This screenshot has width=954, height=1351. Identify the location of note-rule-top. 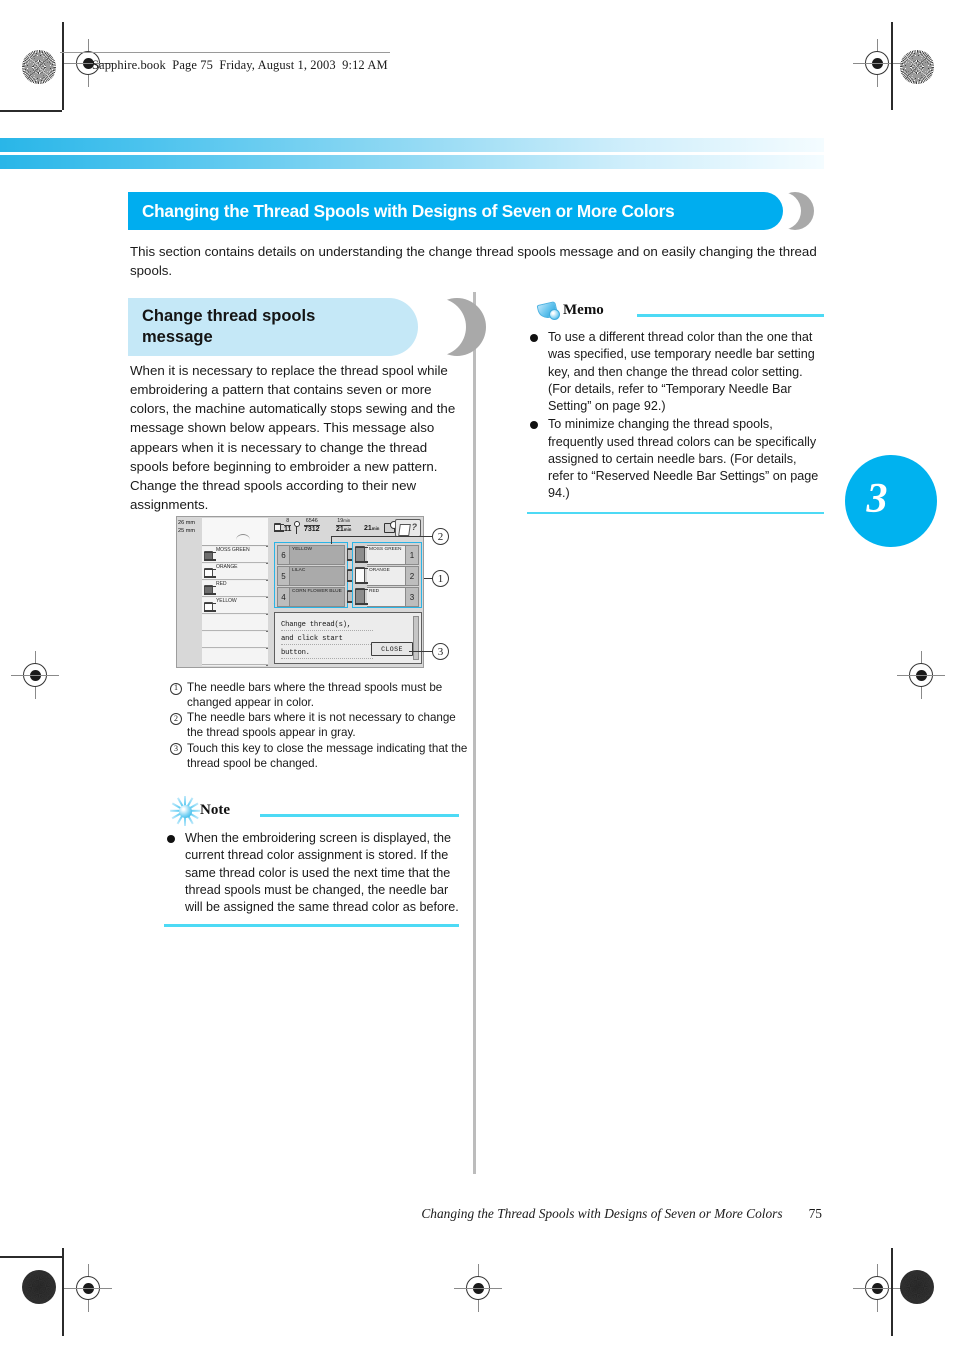
(359, 815).